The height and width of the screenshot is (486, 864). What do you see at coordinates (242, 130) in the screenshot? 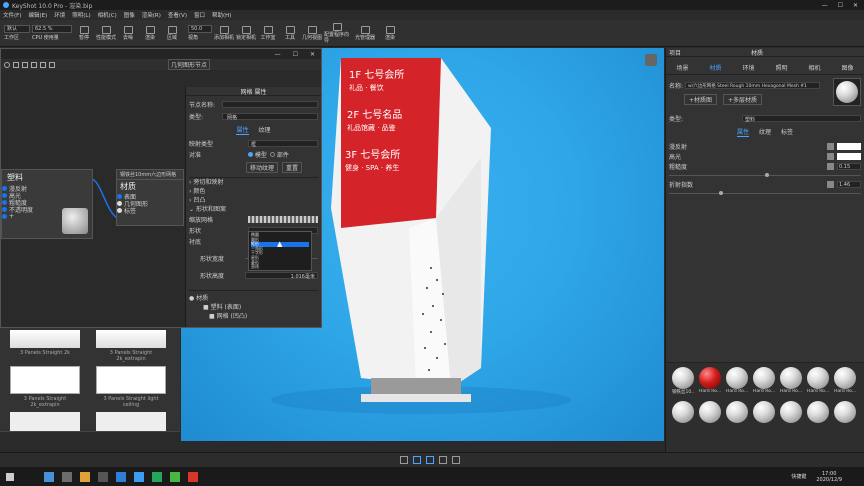
I see `tab-properties: 属性` at bounding box center [242, 130].